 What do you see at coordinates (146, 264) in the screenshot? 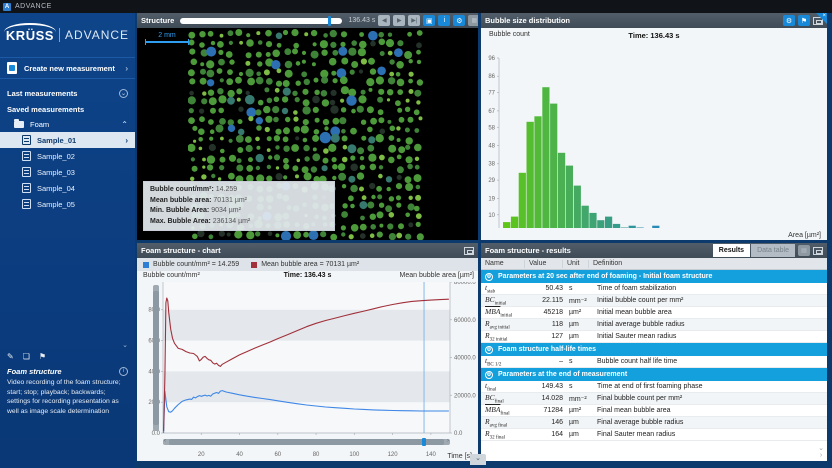
I see `legend-swatch` at bounding box center [146, 264].